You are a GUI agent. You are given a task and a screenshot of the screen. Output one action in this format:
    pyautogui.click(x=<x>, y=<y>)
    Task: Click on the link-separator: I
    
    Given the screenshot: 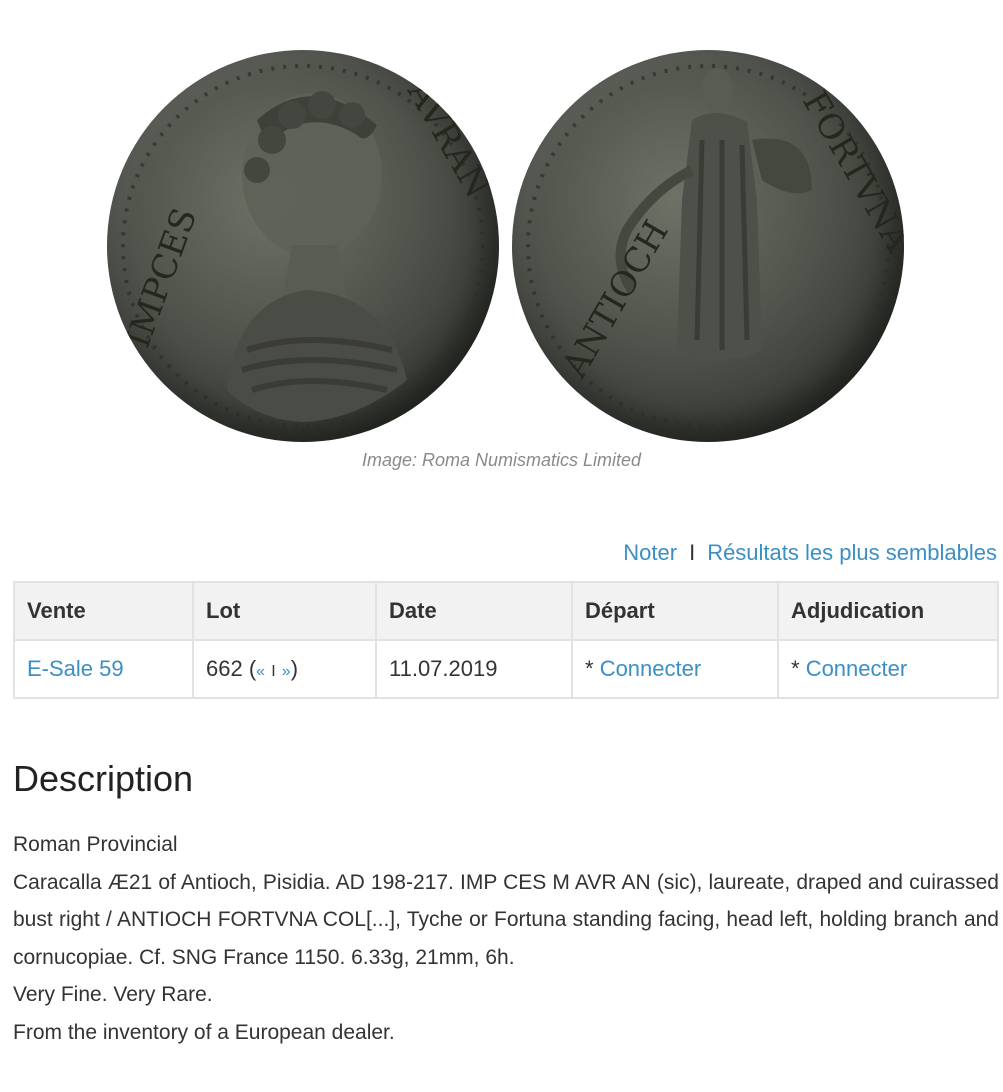 What is the action you would take?
    pyautogui.click(x=692, y=552)
    